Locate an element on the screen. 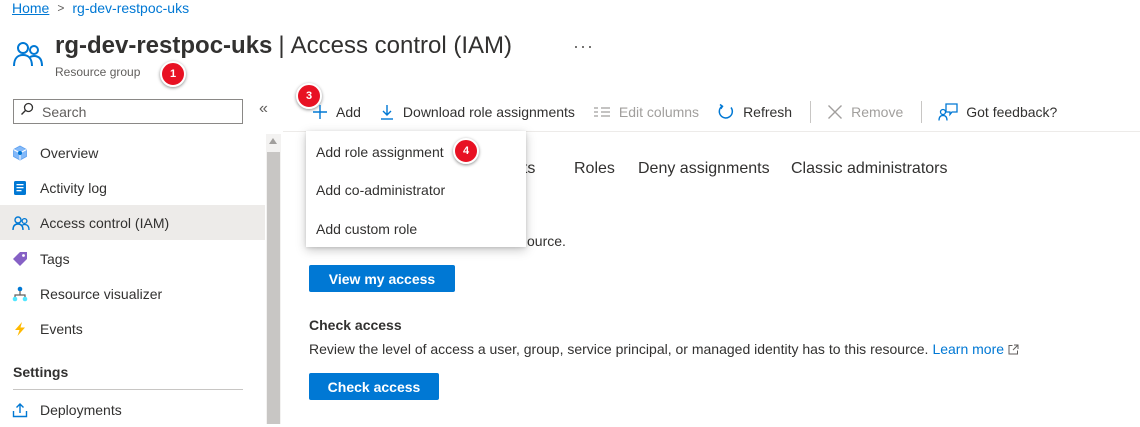 This screenshot has width=1140, height=427. feedback-label: Got feedback? is located at coordinates (1012, 112).